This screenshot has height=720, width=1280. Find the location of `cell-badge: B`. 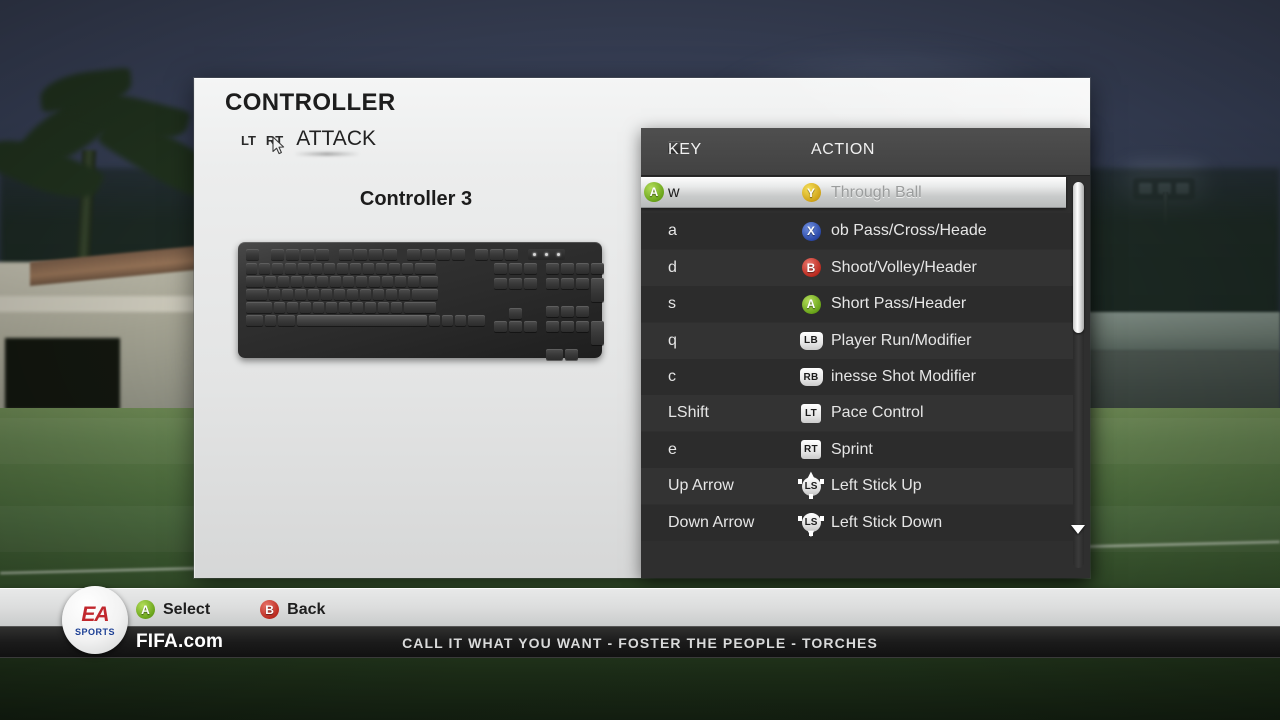

cell-badge: B is located at coordinates (811, 268).